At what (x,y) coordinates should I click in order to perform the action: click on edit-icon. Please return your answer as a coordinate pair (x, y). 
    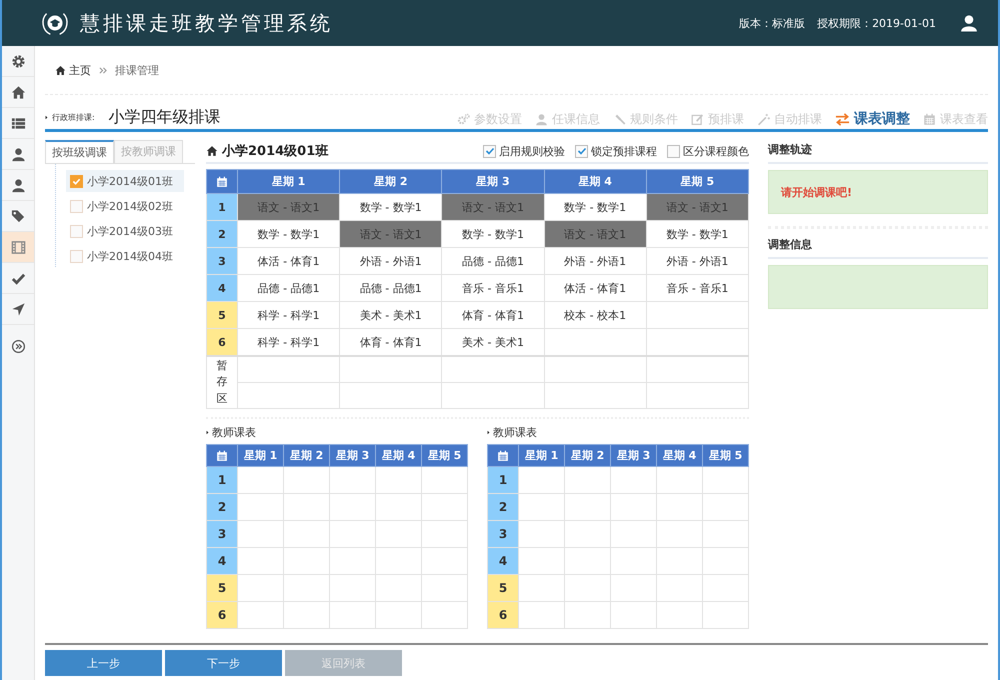
    Looking at the image, I should click on (697, 119).